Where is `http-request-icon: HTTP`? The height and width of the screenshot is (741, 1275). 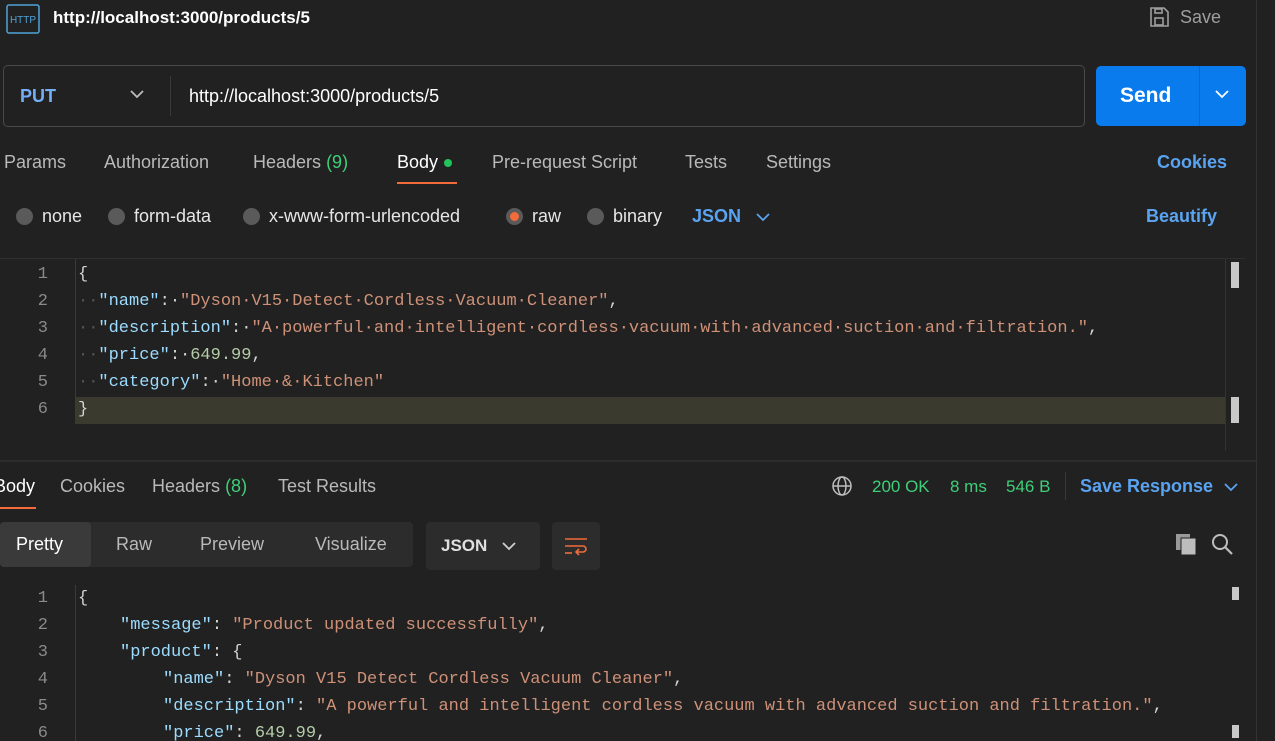
http-request-icon: HTTP is located at coordinates (23, 19).